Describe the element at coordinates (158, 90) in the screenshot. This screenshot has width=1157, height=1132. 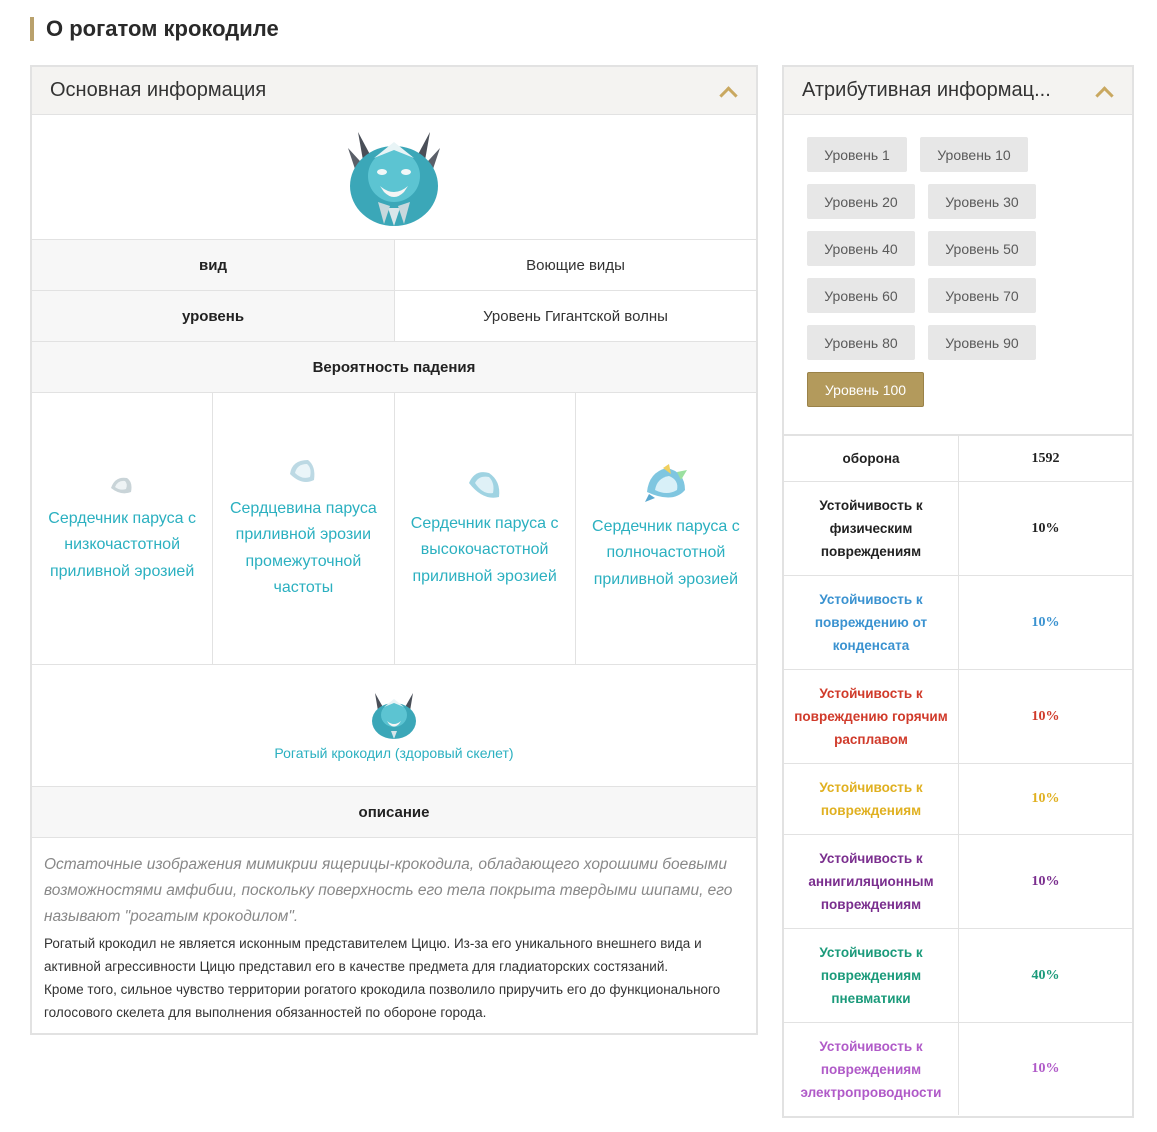
I see `basic-info-title: Основная информация` at that location.